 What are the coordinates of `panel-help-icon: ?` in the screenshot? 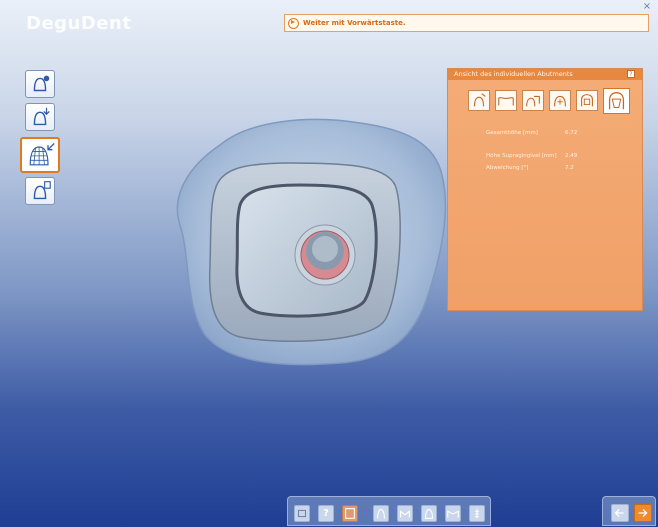 It's located at (631, 74).